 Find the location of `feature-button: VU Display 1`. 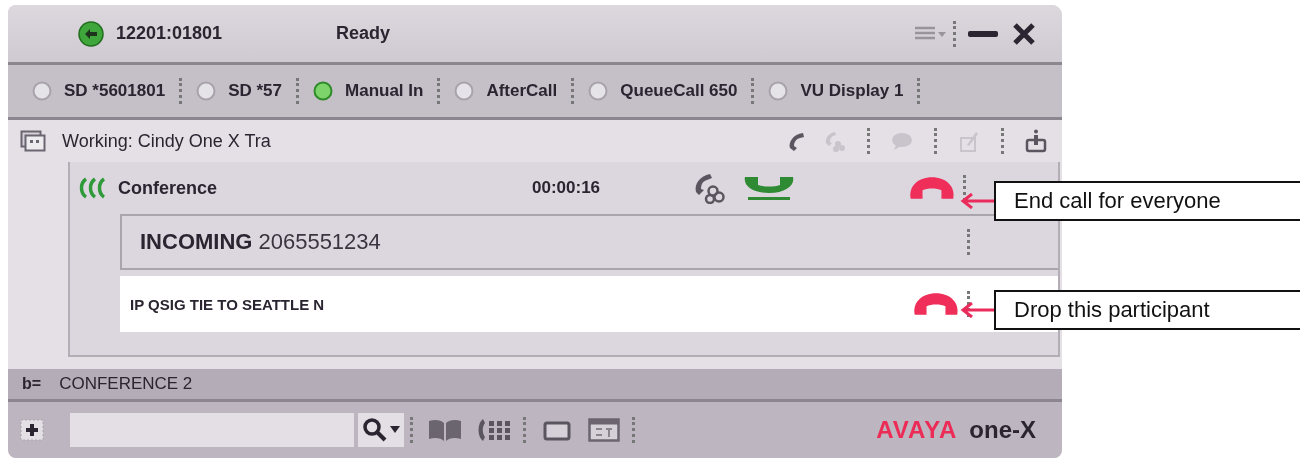

feature-button: VU Display 1 is located at coordinates (836, 91).